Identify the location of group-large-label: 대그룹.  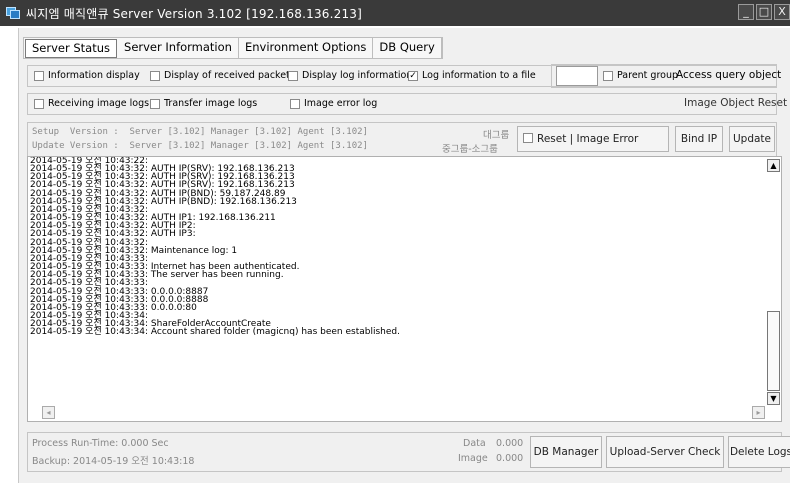
(496, 135).